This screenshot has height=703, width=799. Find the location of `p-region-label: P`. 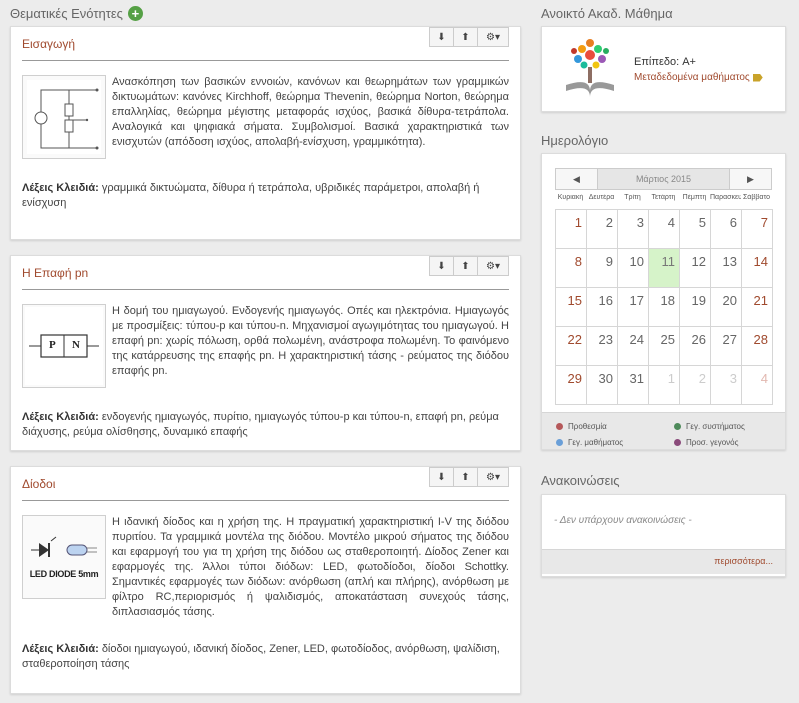

p-region-label: P is located at coordinates (52, 345).